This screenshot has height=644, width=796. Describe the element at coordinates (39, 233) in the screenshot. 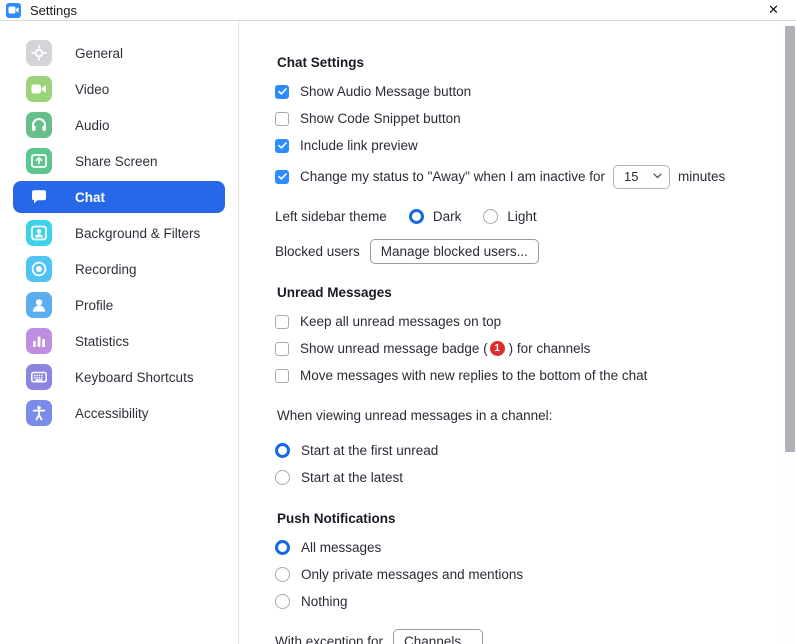

I see `person-frame-icon` at that location.